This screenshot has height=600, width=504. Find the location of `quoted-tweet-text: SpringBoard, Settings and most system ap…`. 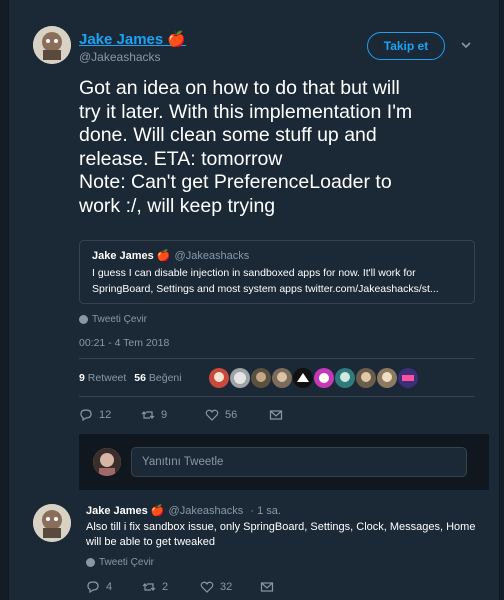

quoted-tweet-text: SpringBoard, Settings and most system ap… is located at coordinates (265, 289).